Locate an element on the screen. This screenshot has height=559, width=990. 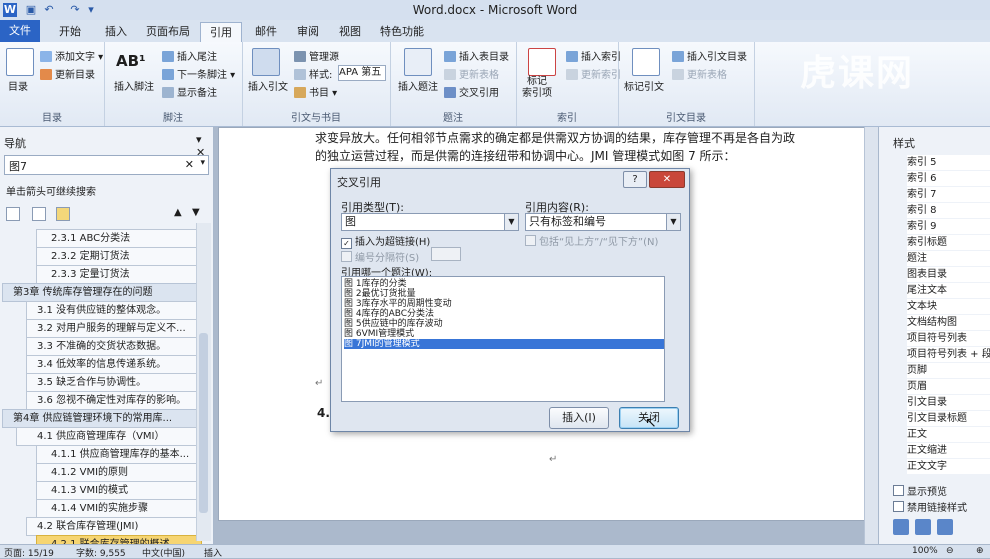
update-table-button: 更新表格 is located at coordinates (471, 73).